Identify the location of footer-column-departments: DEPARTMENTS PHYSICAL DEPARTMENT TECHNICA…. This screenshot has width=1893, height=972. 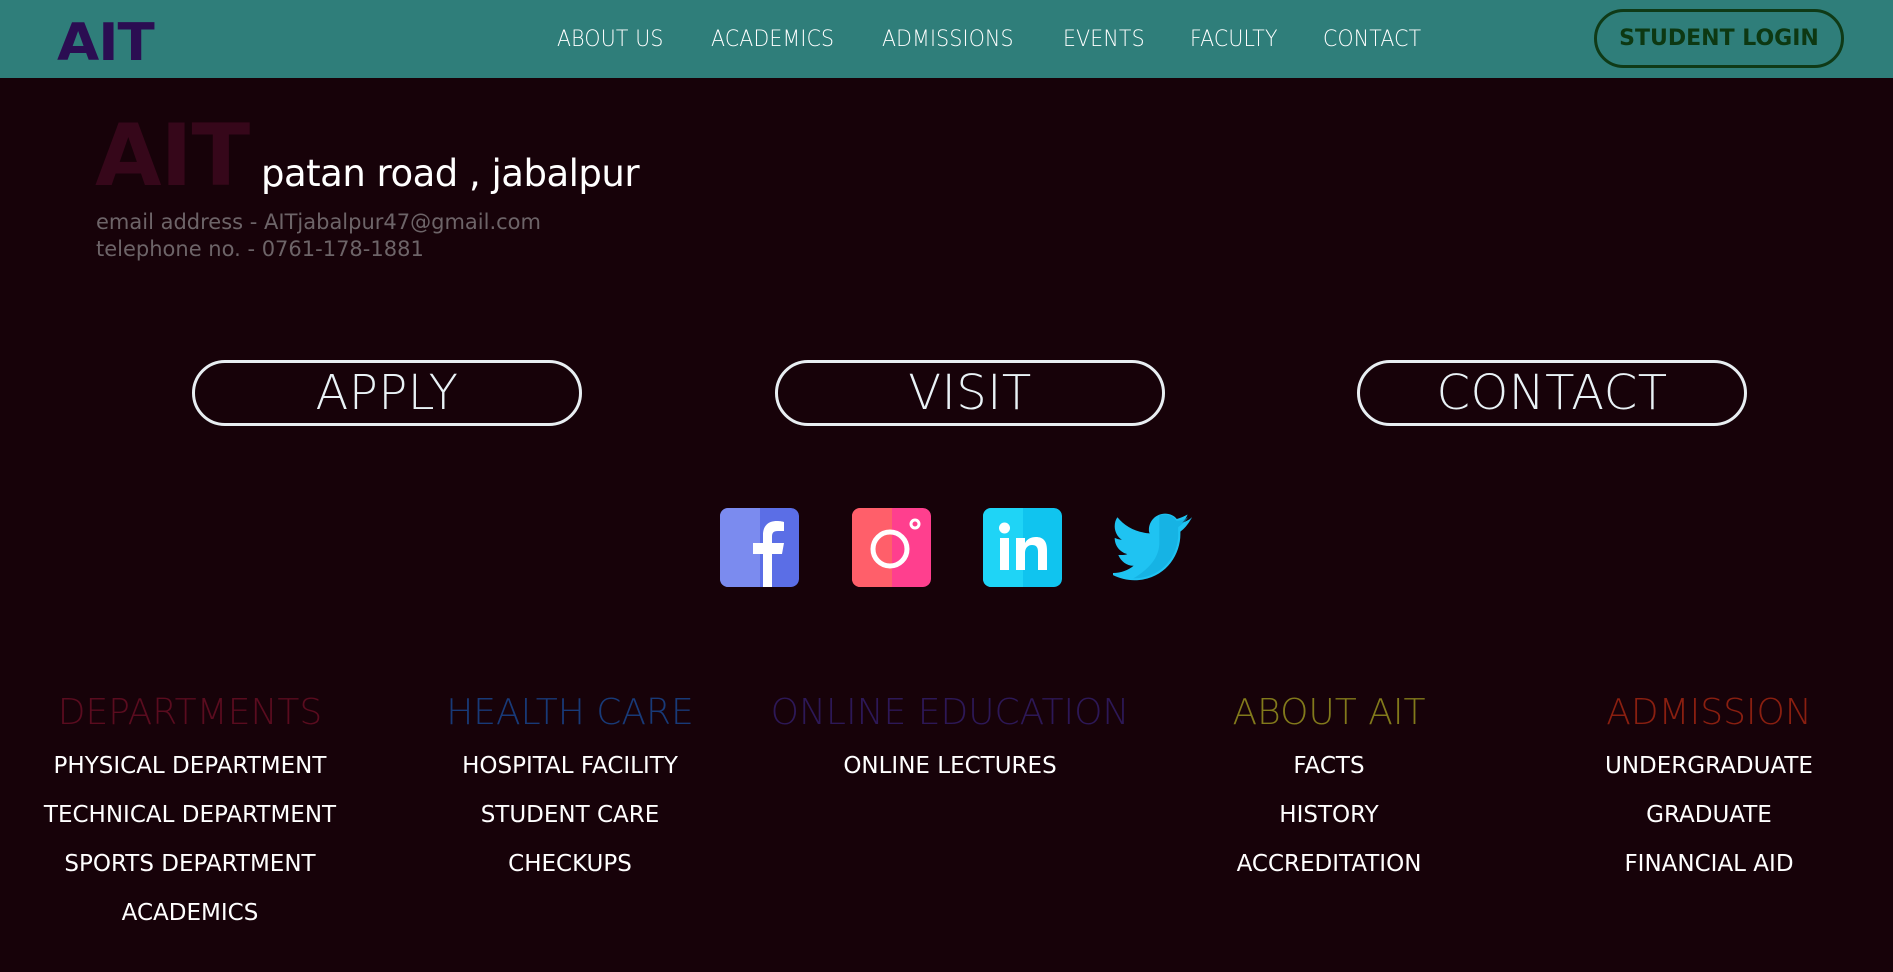
(190, 814).